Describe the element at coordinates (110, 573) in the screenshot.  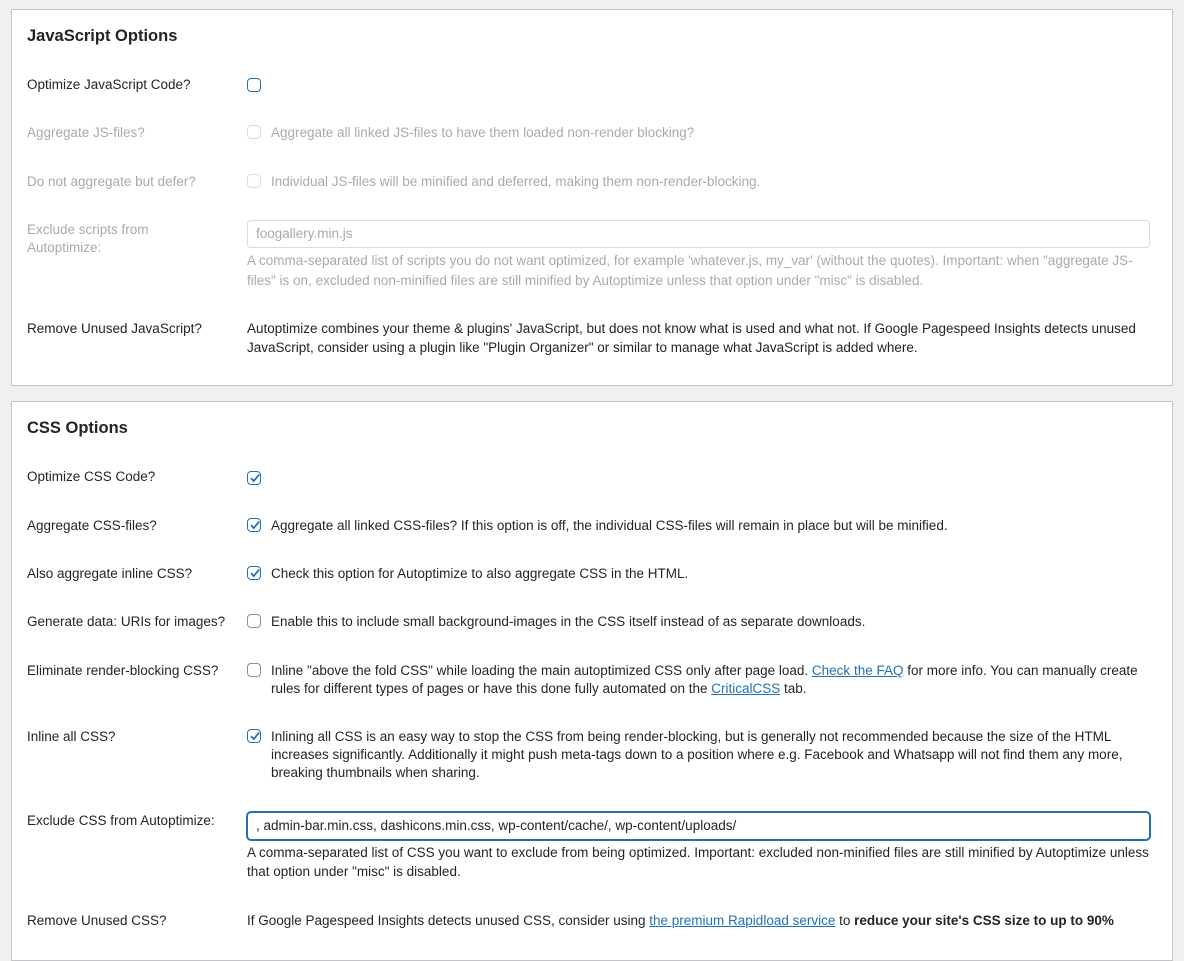
I see `inline-aggregate-css-label: Also aggregate inline CSS?` at that location.